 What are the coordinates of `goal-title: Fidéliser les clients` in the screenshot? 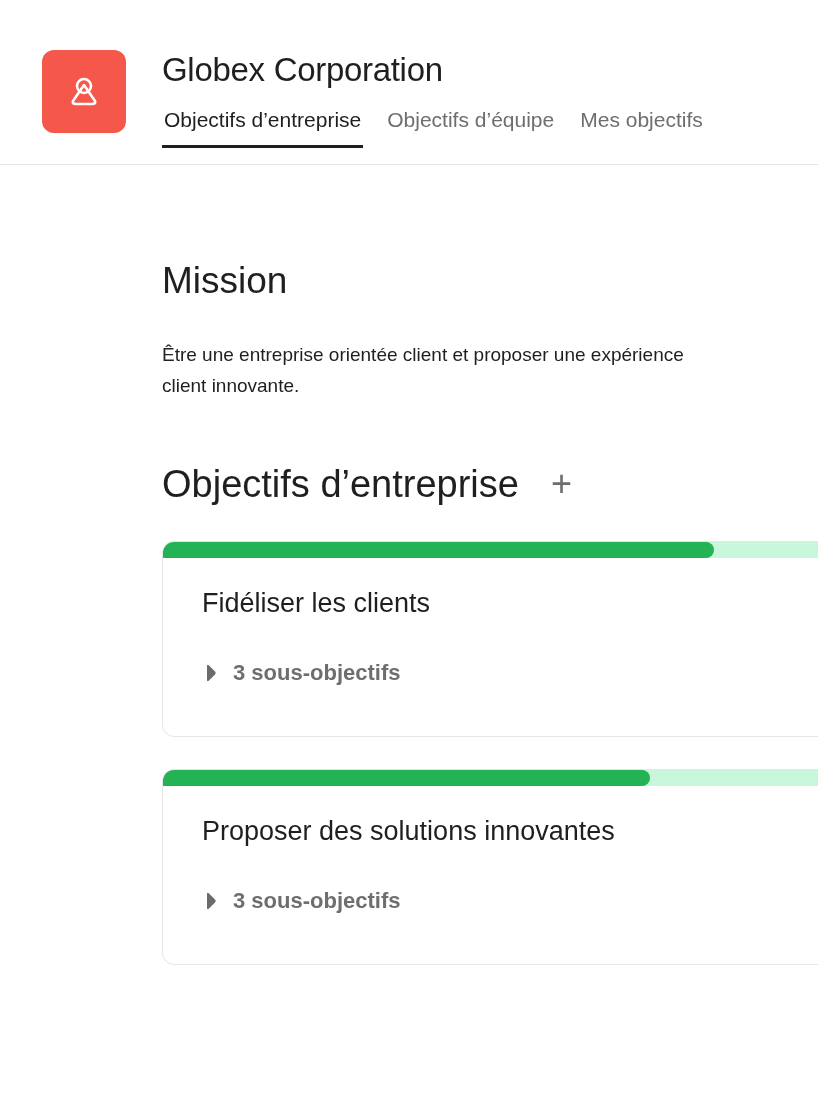 It's located at (317, 603).